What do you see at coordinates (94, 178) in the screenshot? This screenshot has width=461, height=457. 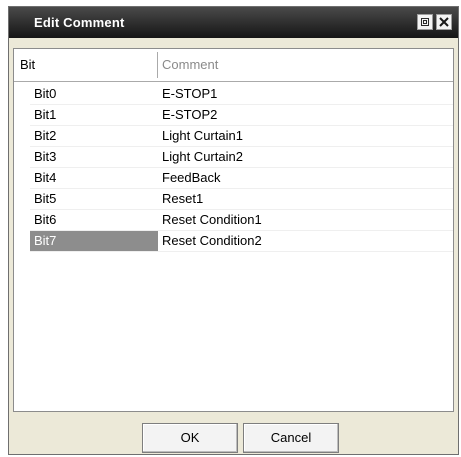 I see `bit-cell: Bit4` at bounding box center [94, 178].